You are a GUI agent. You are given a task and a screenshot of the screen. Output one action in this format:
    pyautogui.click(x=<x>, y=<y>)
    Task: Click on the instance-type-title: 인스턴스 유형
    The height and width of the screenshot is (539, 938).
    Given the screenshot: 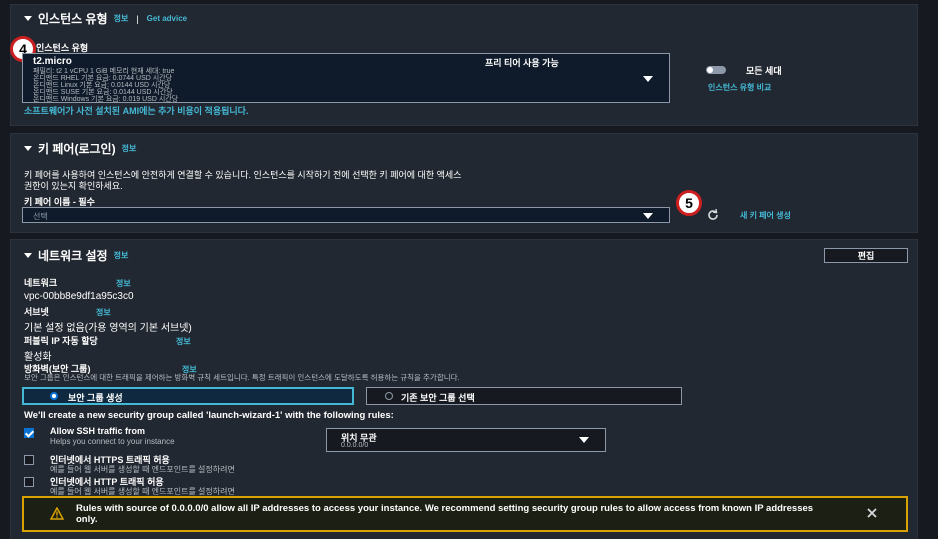 What is the action you would take?
    pyautogui.click(x=73, y=19)
    